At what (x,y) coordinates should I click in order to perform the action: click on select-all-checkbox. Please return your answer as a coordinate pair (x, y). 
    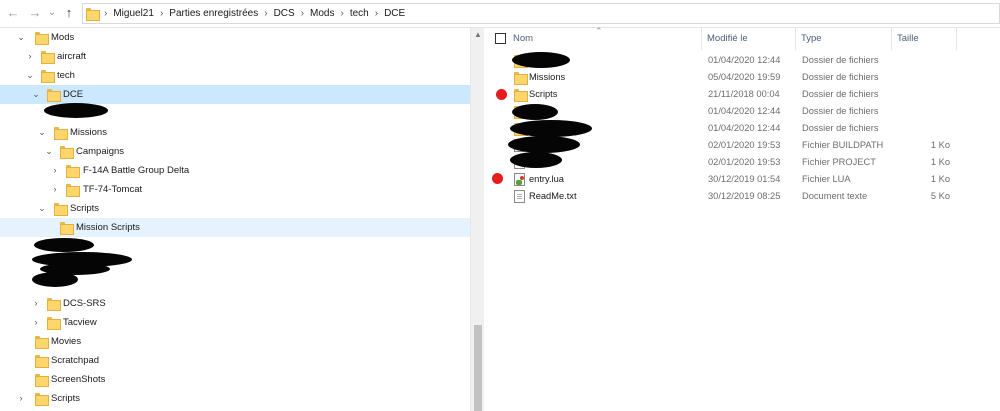
    Looking at the image, I should click on (500, 38).